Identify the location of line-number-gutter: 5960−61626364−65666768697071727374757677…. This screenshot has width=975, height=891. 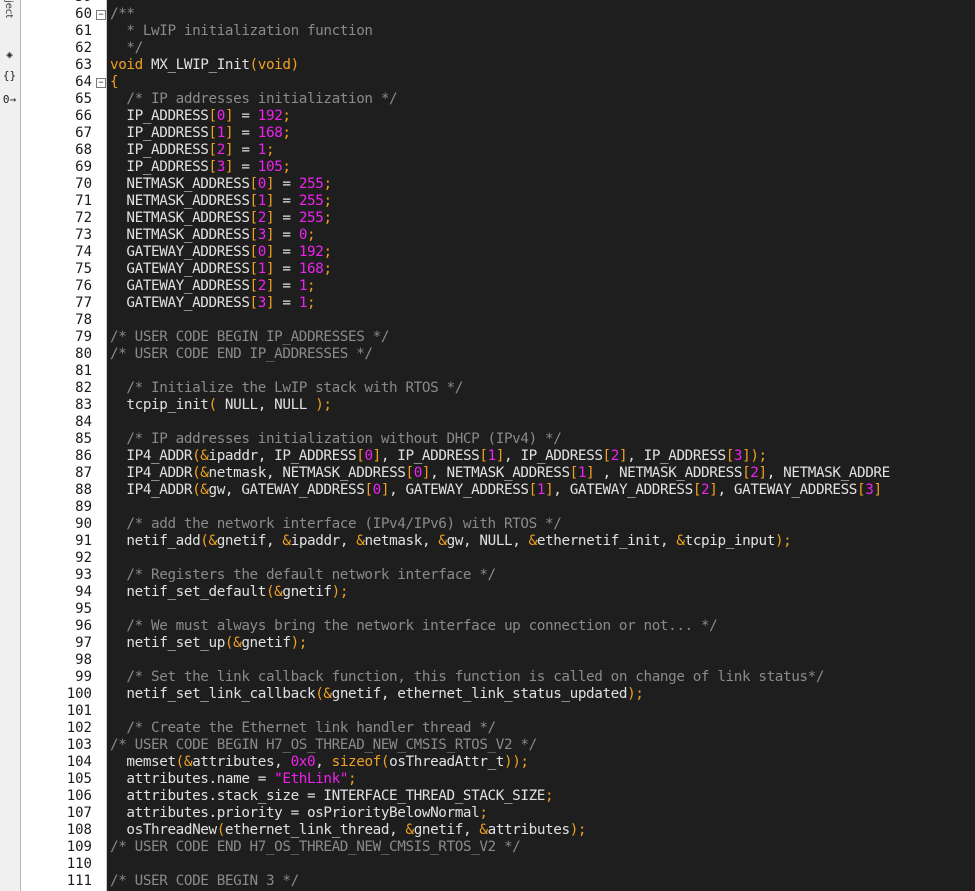
(65, 445).